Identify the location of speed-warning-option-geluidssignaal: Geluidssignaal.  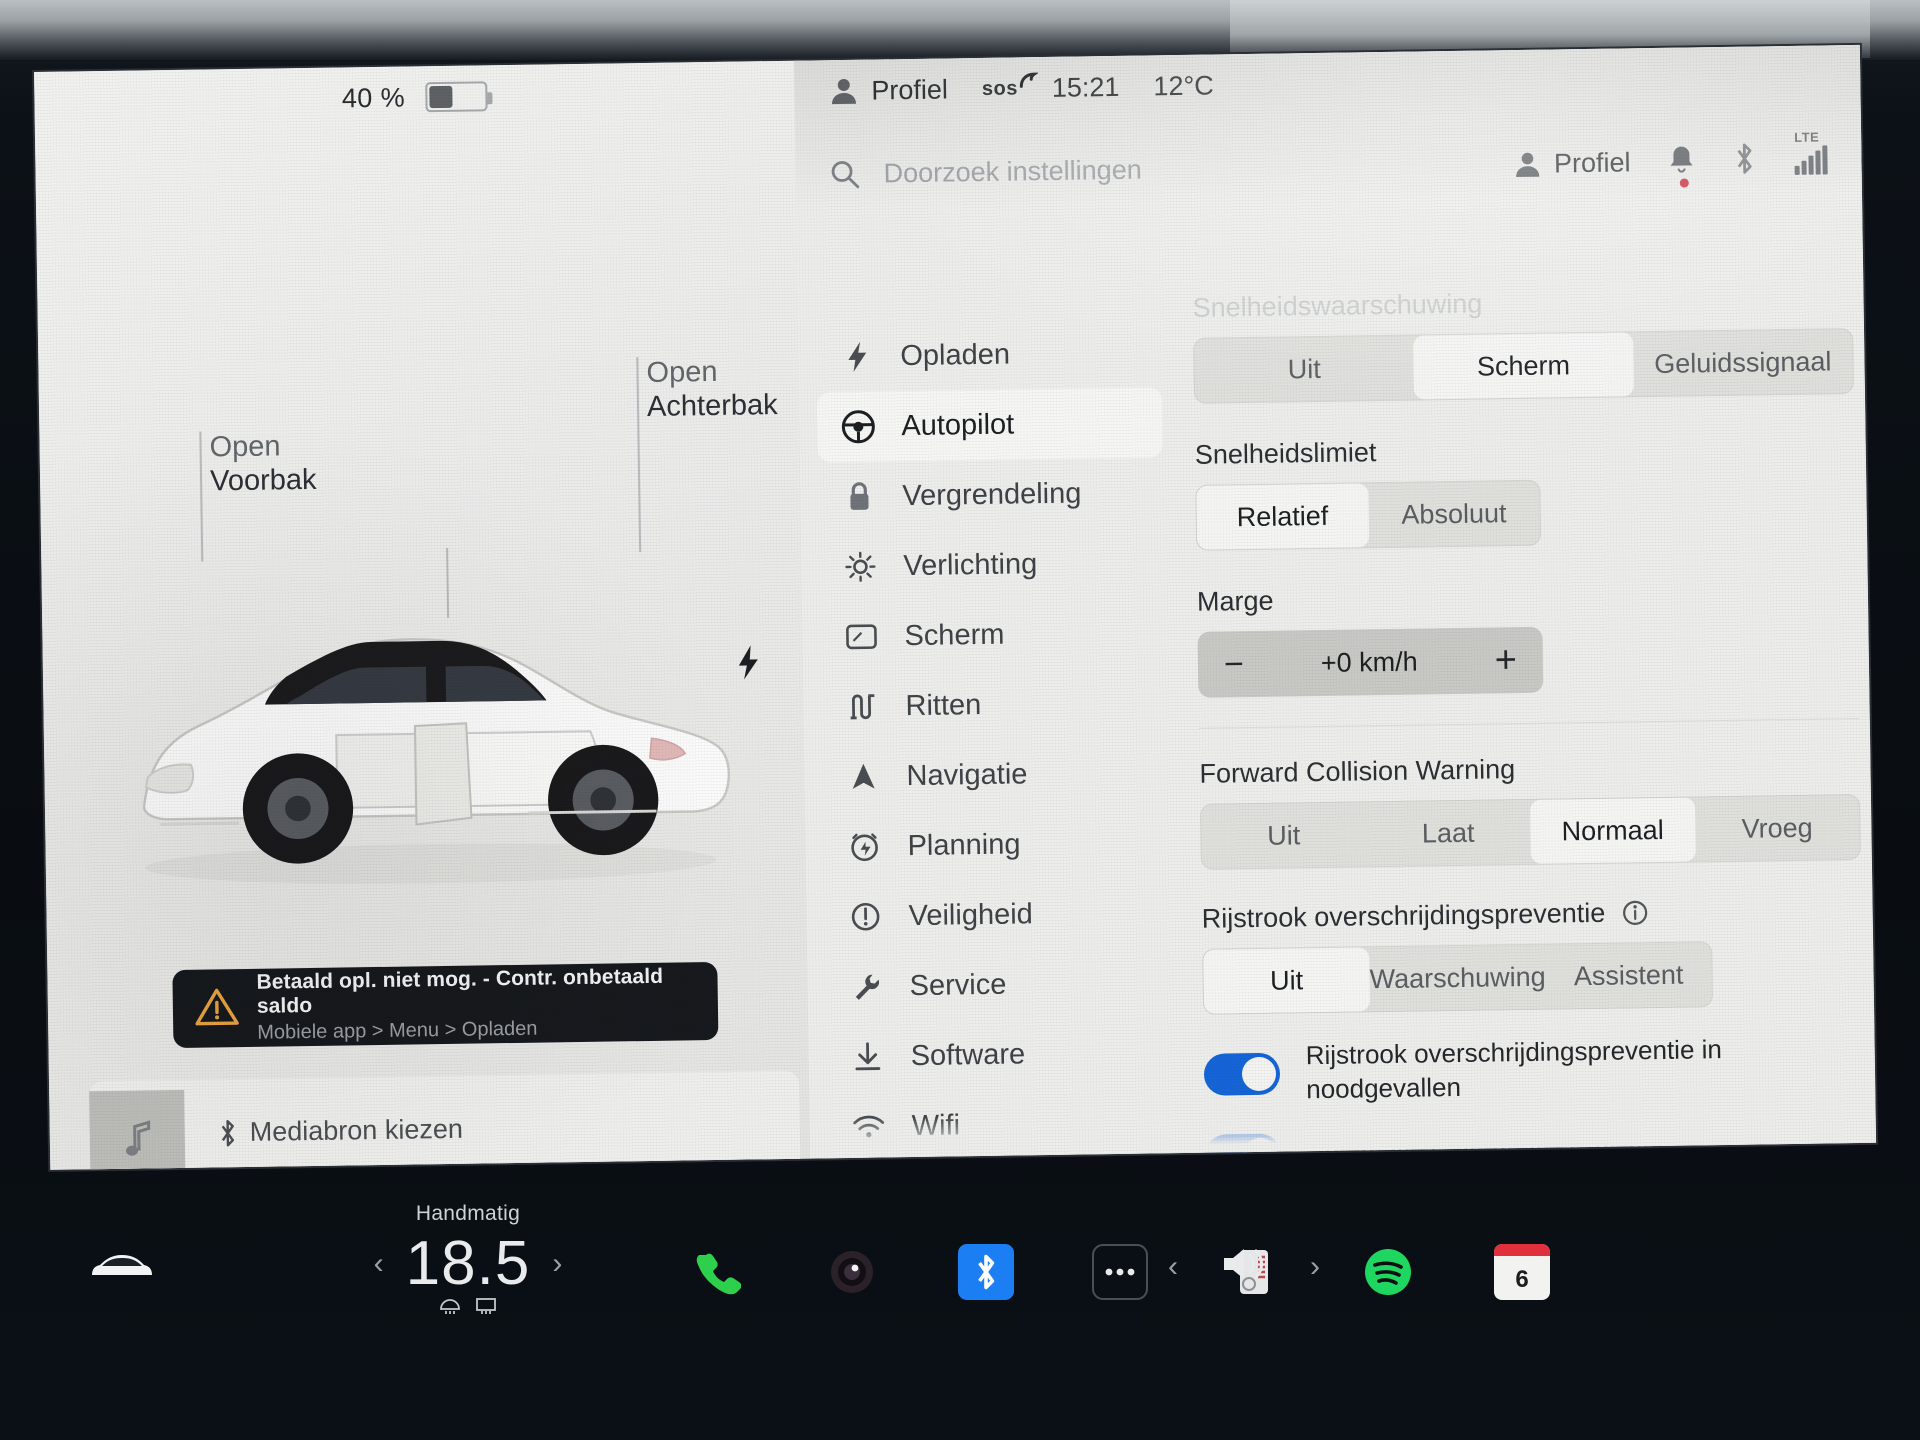
(1743, 362).